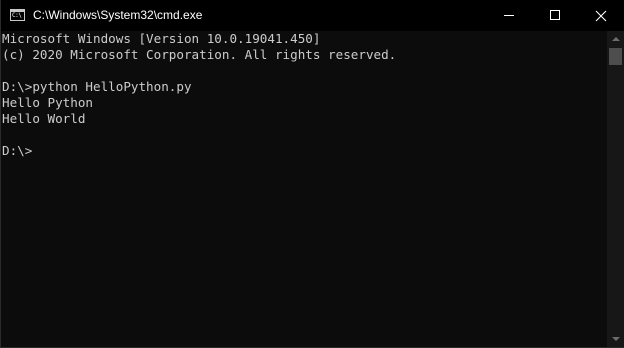  Describe the element at coordinates (509, 15) in the screenshot. I see `minimize-button` at that location.